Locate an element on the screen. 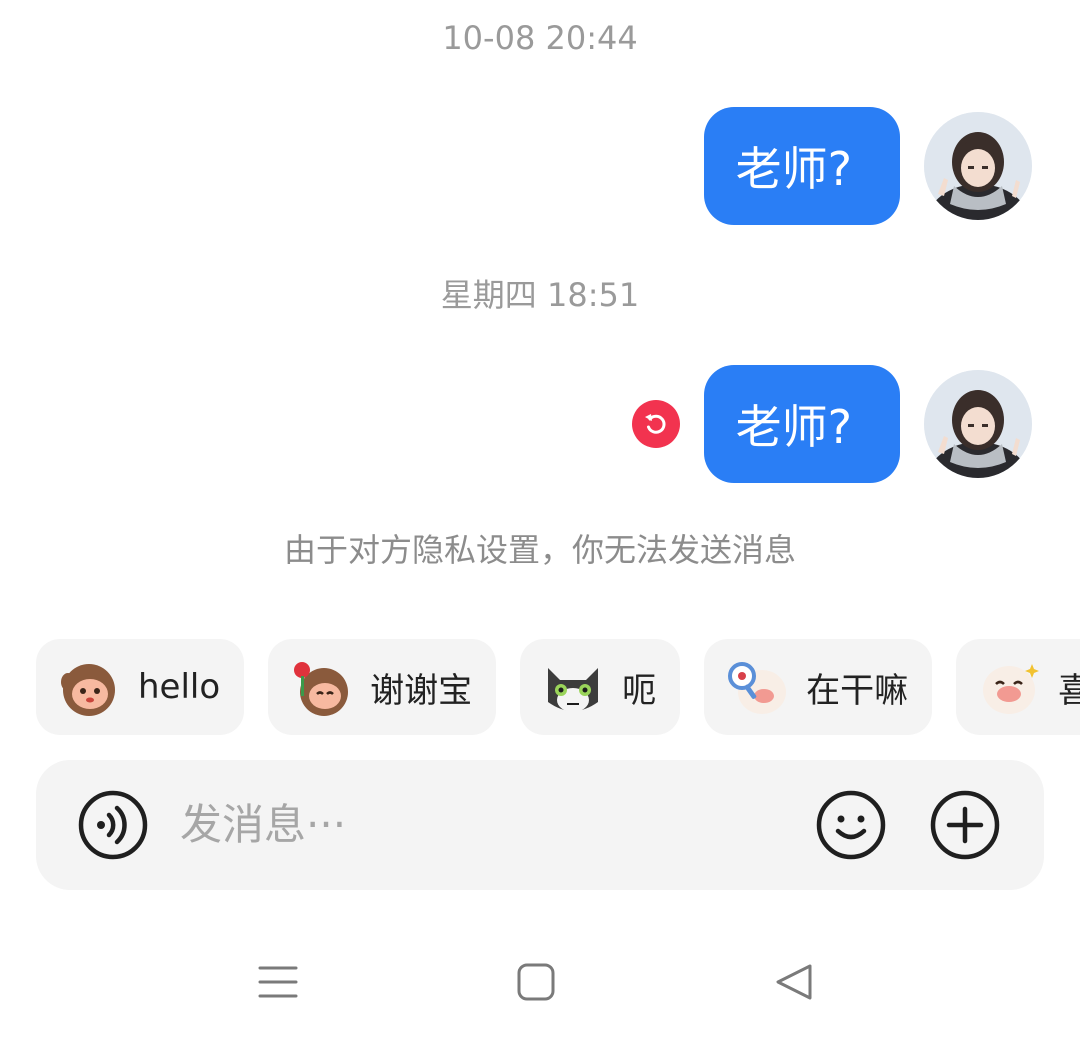 The image size is (1080, 1046). quick-reply-label: hello is located at coordinates (179, 687).